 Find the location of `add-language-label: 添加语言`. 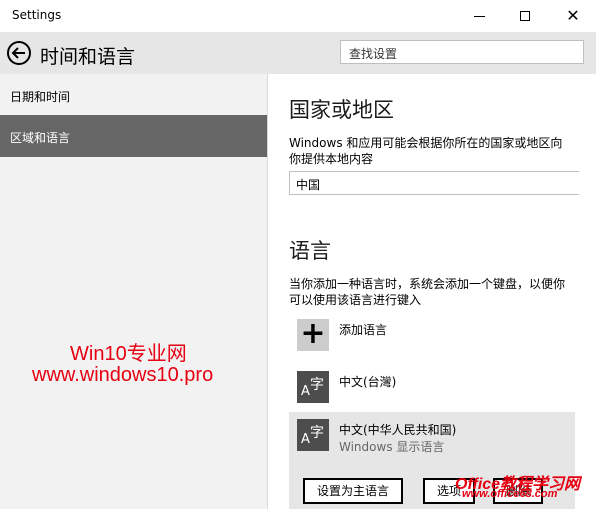

add-language-label: 添加语言 is located at coordinates (363, 330).